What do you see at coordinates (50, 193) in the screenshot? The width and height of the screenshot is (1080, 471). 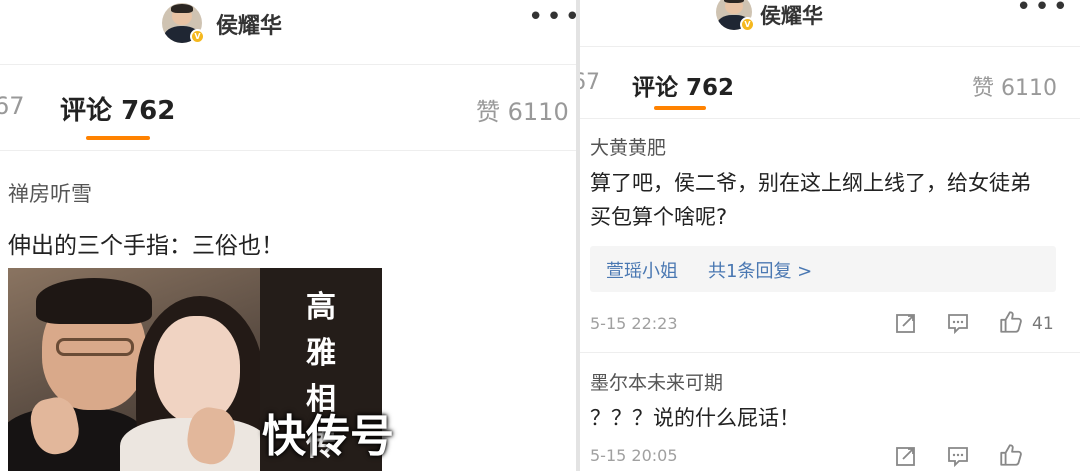 I see `comment-username: 禅房听雪` at bounding box center [50, 193].